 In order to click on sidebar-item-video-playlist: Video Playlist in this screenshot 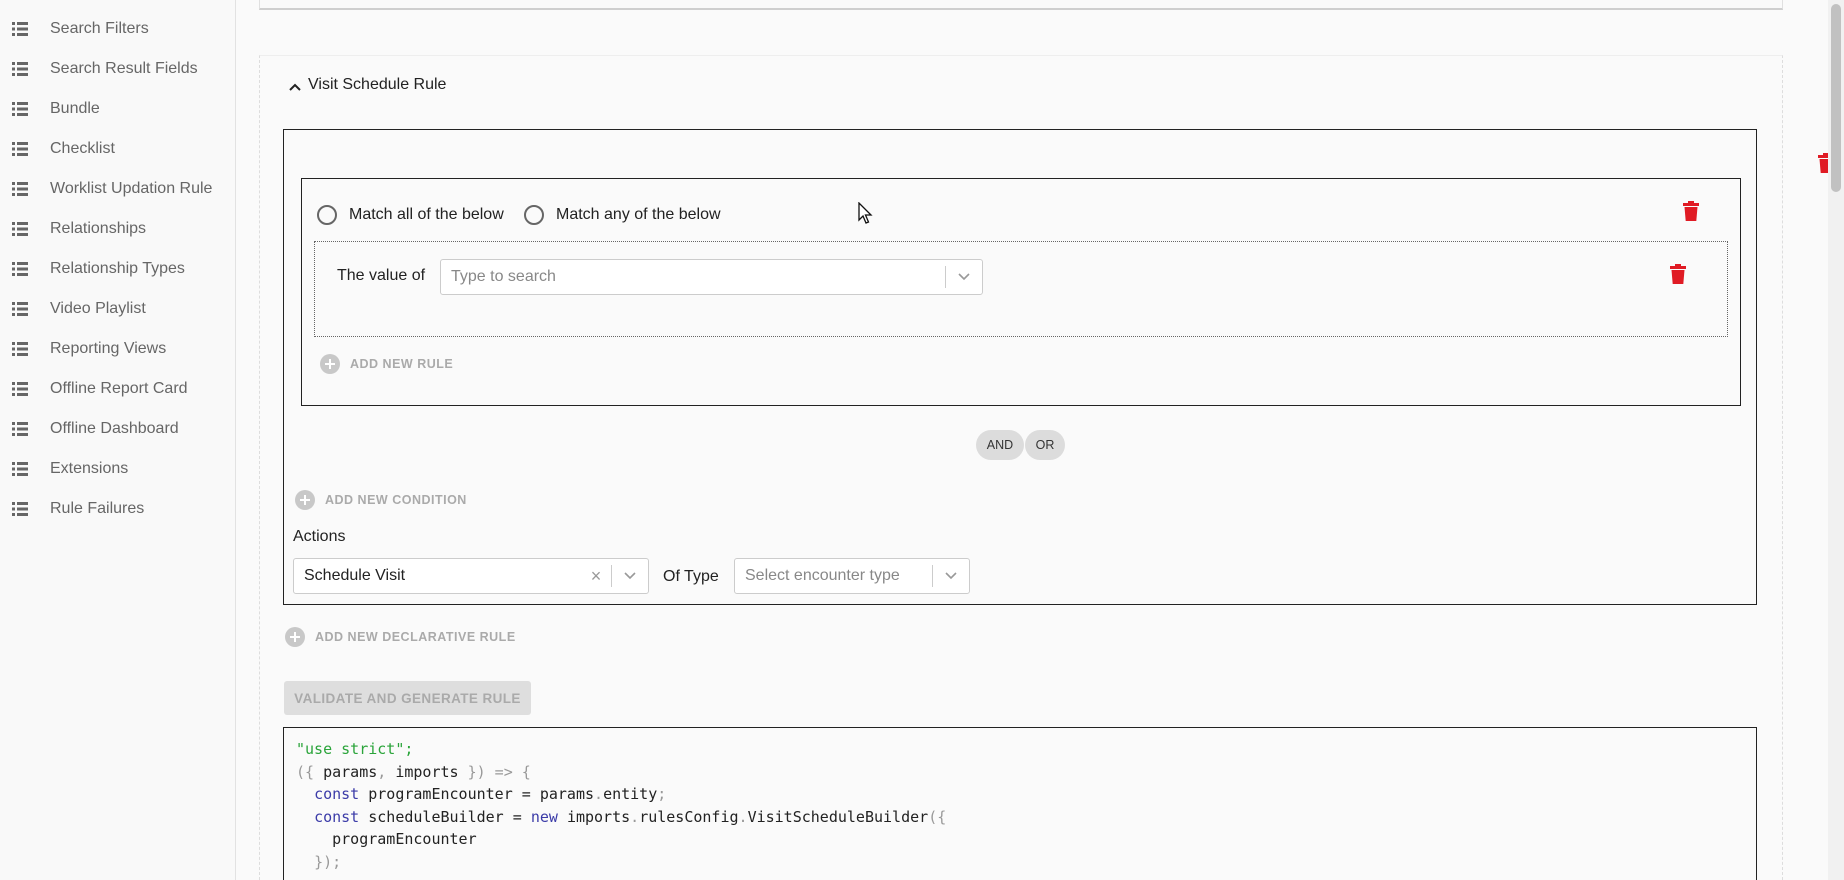, I will do `click(118, 309)`.